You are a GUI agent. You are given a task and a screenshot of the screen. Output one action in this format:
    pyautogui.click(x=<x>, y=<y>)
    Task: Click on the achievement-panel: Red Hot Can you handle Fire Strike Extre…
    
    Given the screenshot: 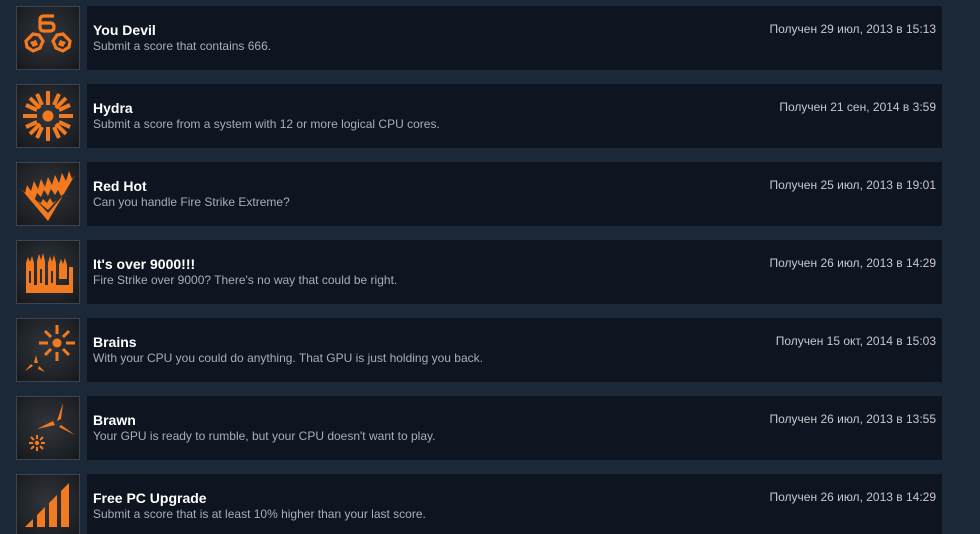 What is the action you would take?
    pyautogui.click(x=514, y=194)
    